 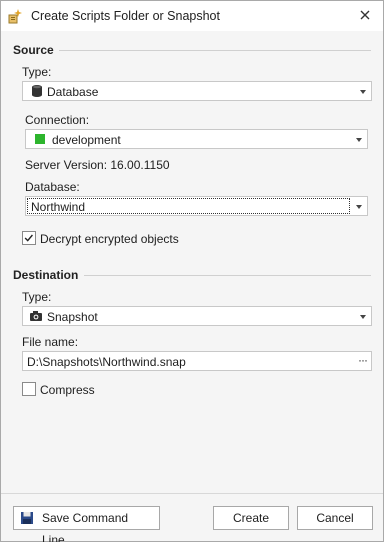 I want to click on browse-button: ···, so click(x=363, y=360).